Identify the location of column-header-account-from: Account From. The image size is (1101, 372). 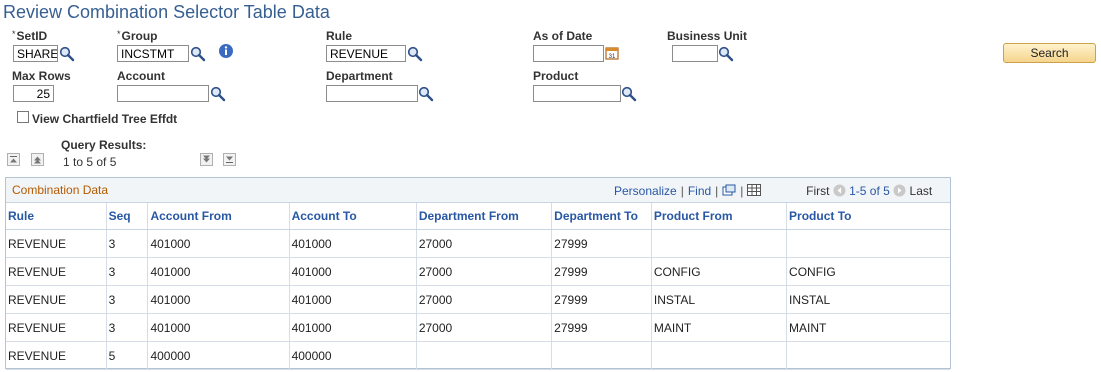
(218, 216).